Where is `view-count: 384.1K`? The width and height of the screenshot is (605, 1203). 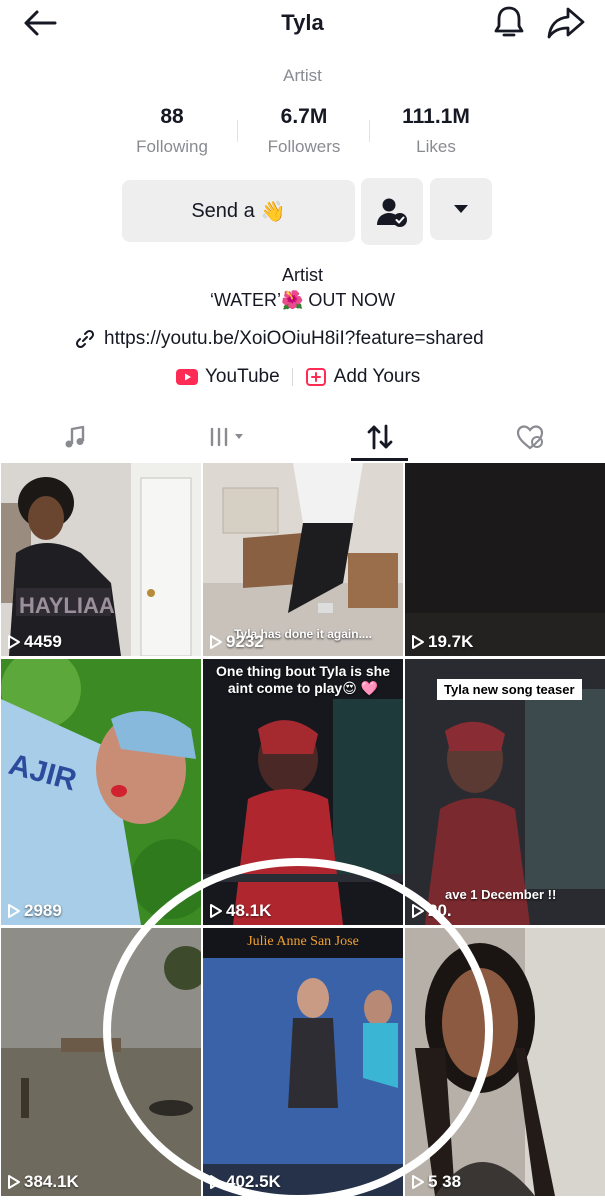 view-count: 384.1K is located at coordinates (43, 1182).